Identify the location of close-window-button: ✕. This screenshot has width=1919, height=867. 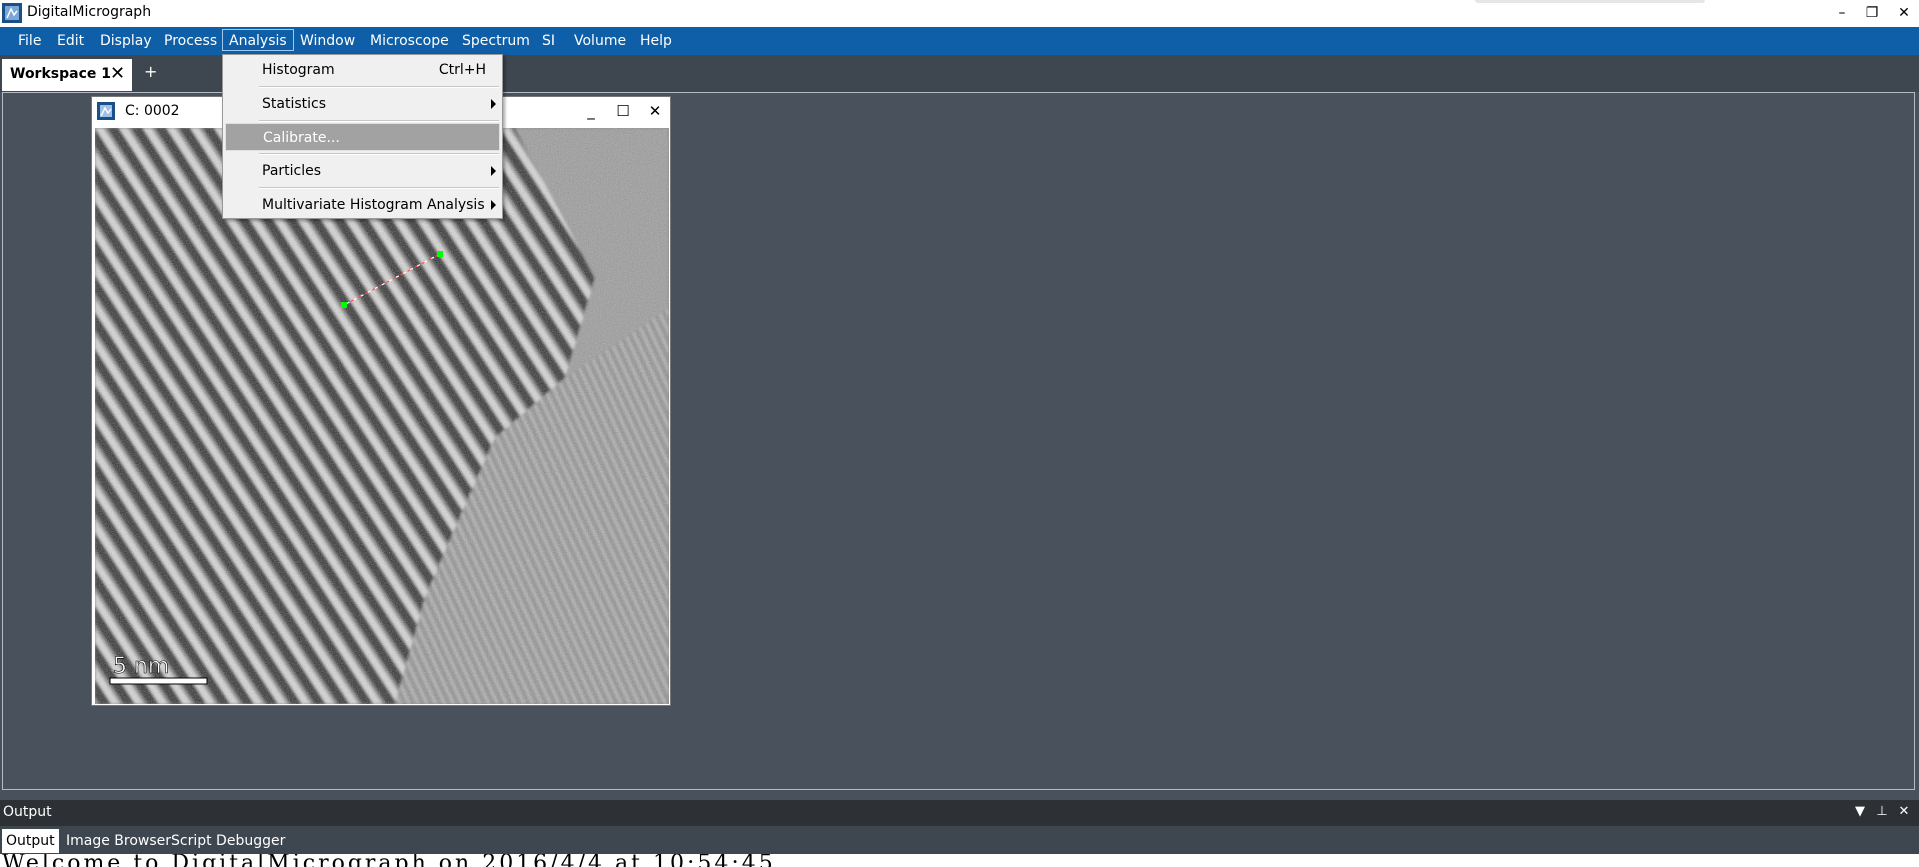
(1904, 13).